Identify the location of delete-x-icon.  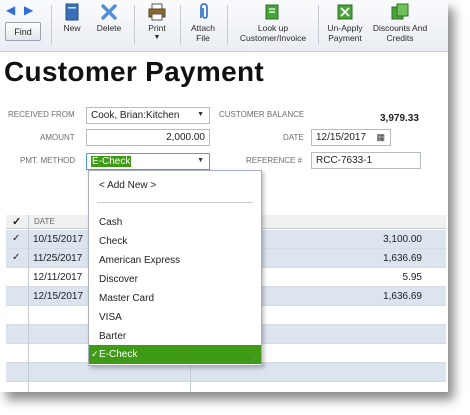
(109, 12).